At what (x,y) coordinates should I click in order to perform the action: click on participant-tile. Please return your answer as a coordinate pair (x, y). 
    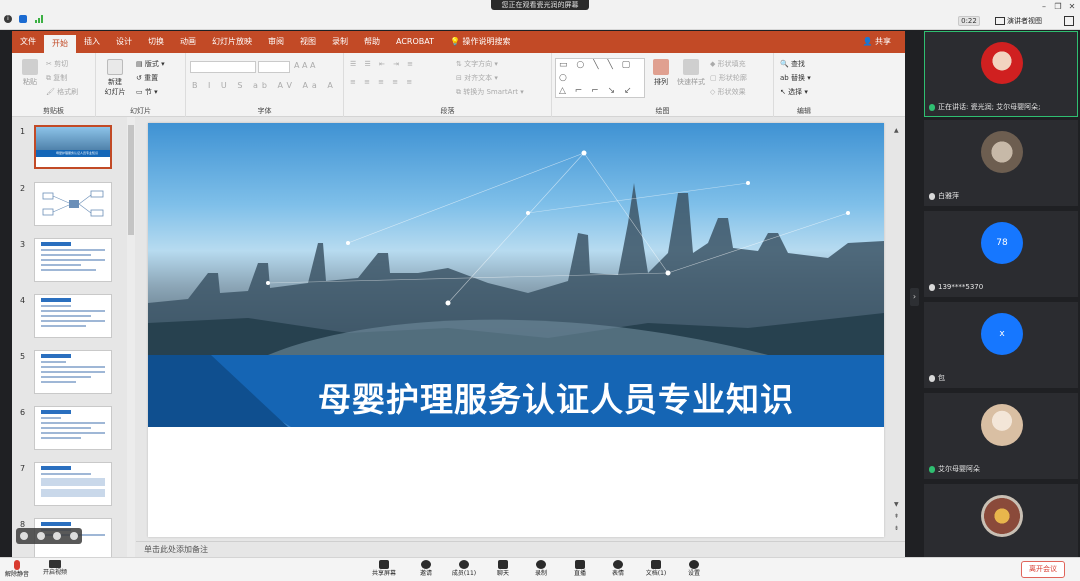
    Looking at the image, I should click on (1001, 520).